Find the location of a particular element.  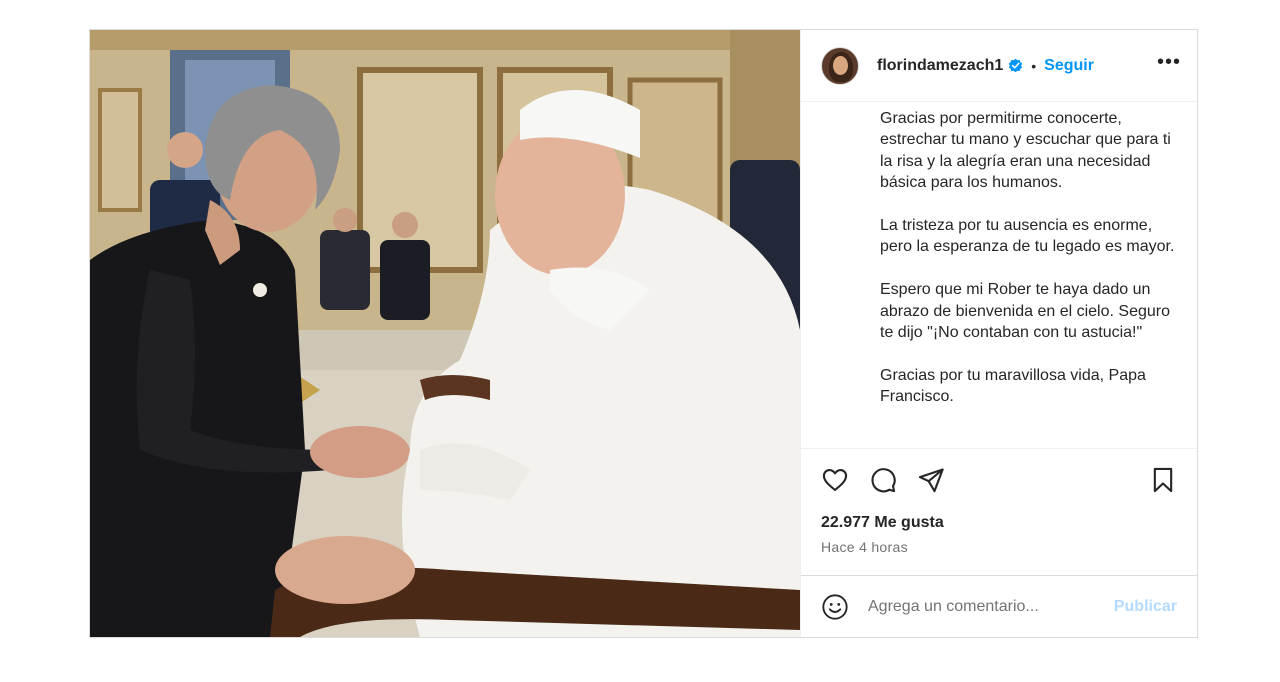

avatar is located at coordinates (840, 65).